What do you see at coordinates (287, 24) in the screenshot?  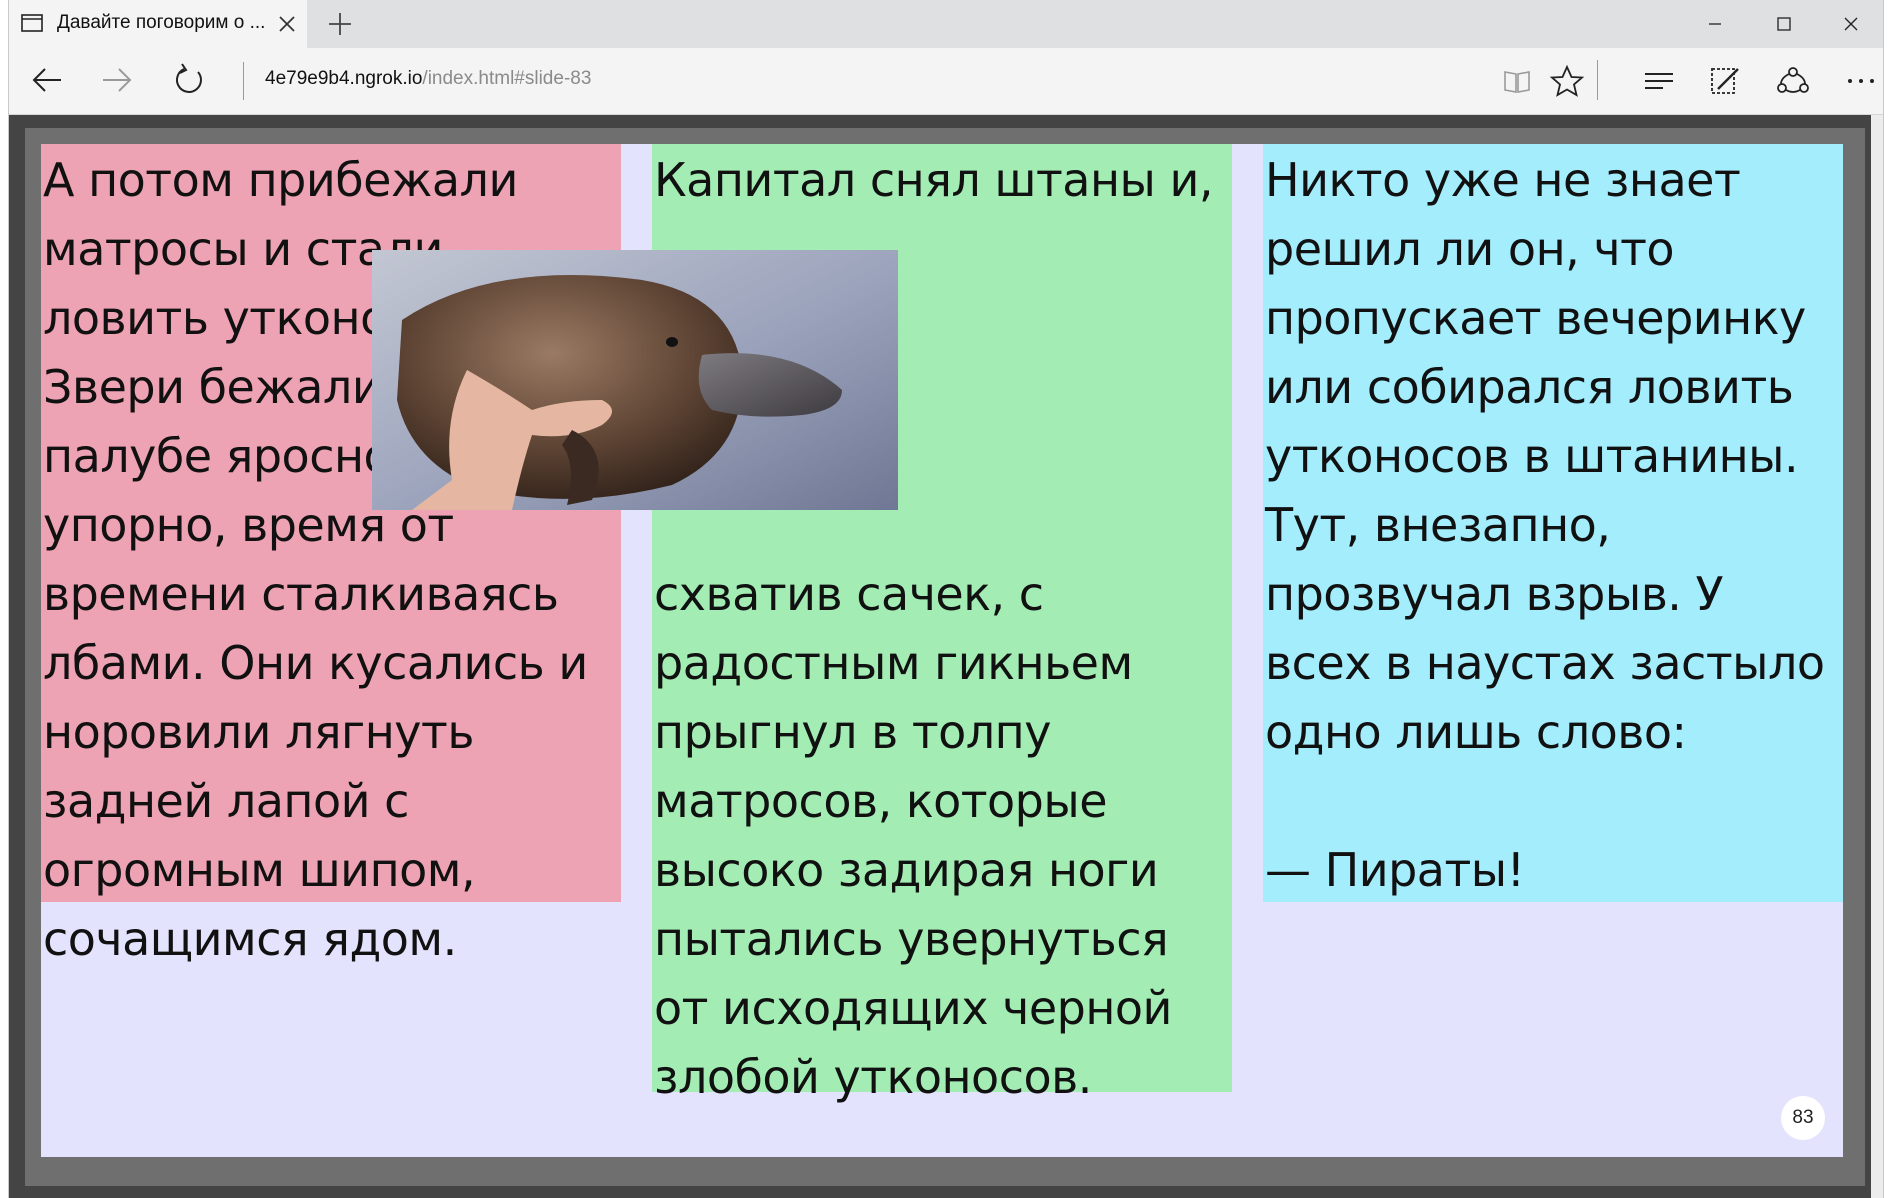 I see `close-tab-icon` at bounding box center [287, 24].